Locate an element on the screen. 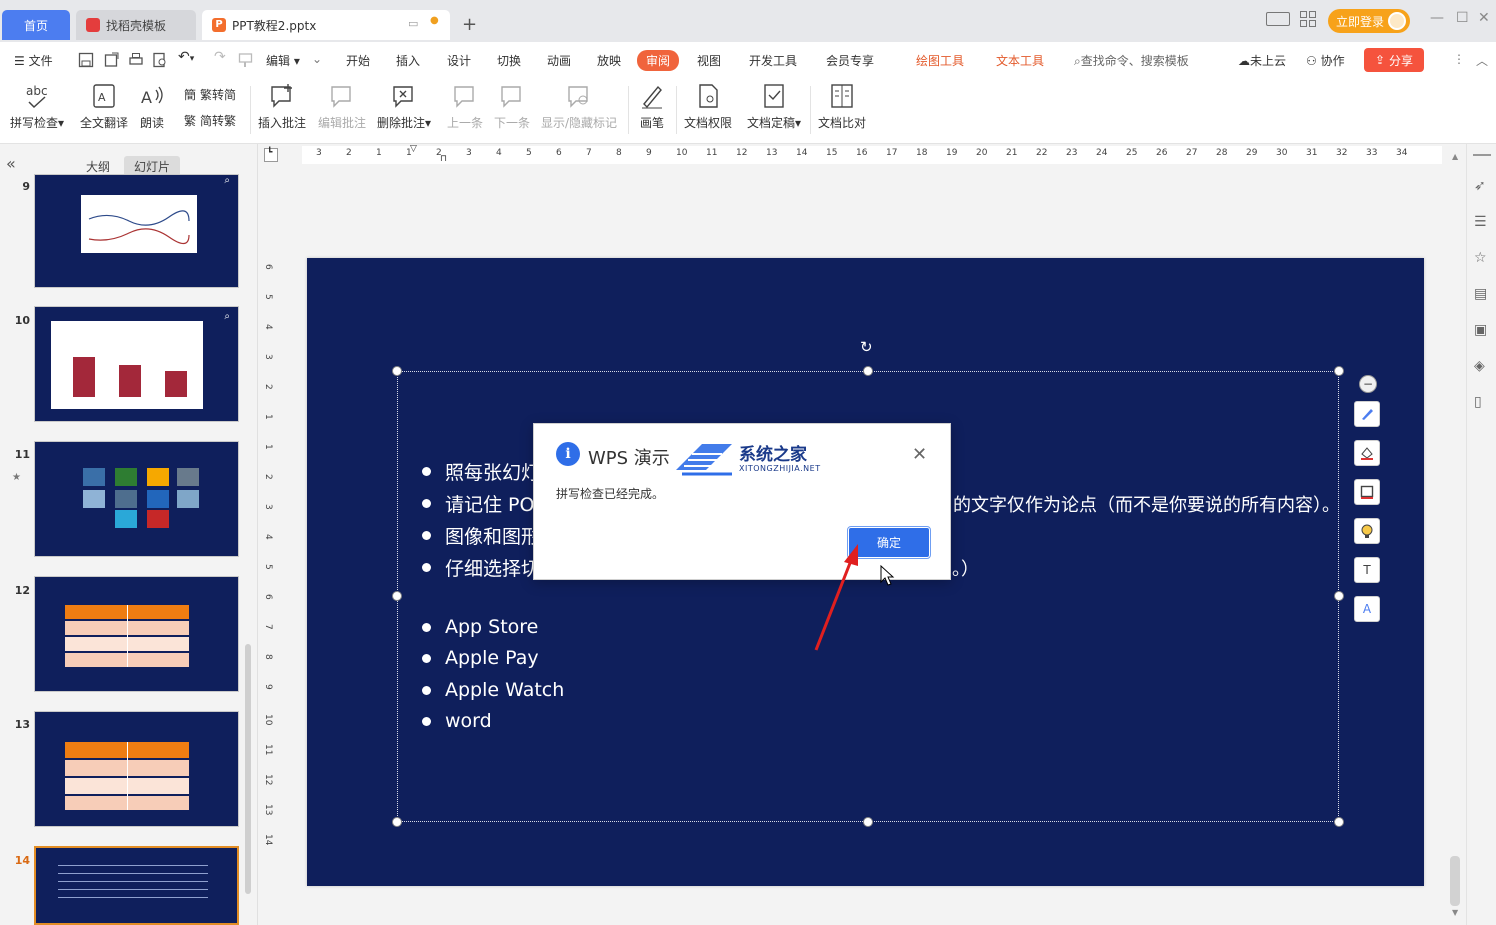 The image size is (1496, 925). menu-item-member: 会员专享 is located at coordinates (850, 60).